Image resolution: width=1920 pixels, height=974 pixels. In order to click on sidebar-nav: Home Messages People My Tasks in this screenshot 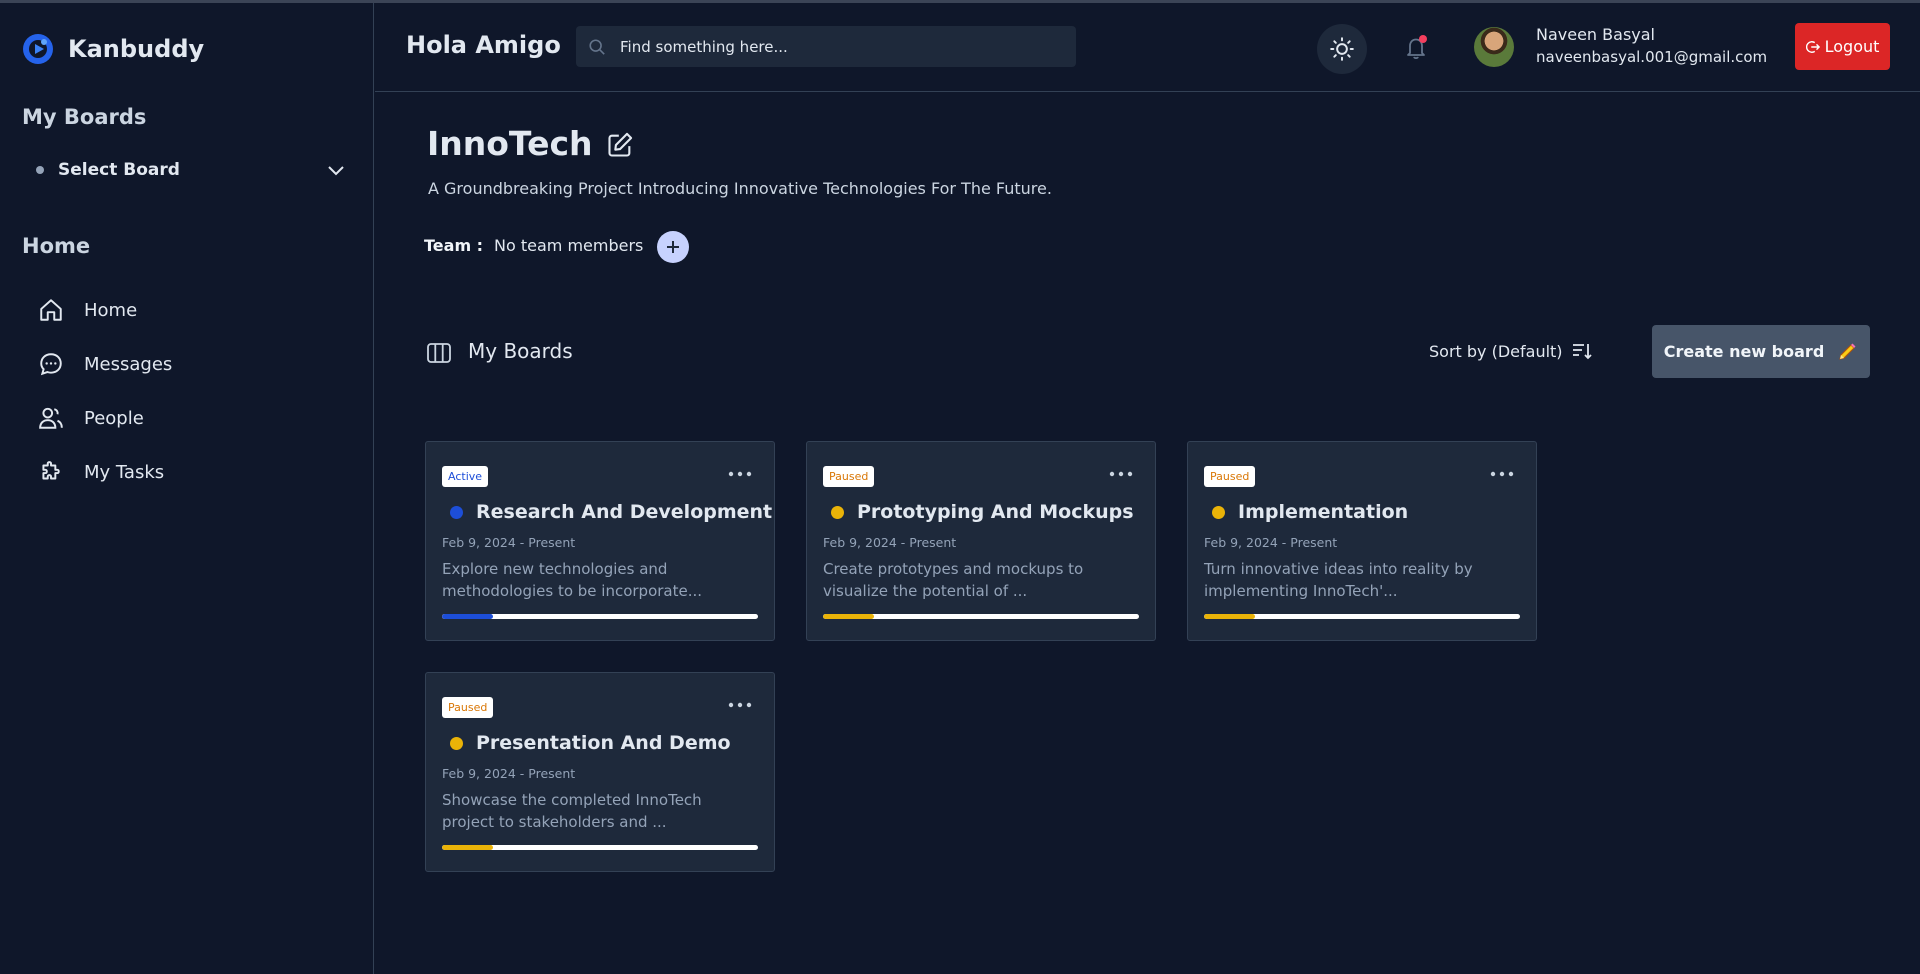, I will do `click(188, 391)`.